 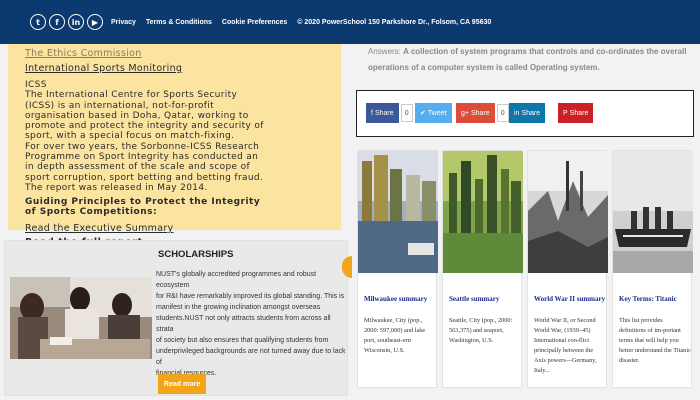 What do you see at coordinates (175, 228) in the screenshot?
I see `executive-summary-link: Read the Executive Summary` at bounding box center [175, 228].